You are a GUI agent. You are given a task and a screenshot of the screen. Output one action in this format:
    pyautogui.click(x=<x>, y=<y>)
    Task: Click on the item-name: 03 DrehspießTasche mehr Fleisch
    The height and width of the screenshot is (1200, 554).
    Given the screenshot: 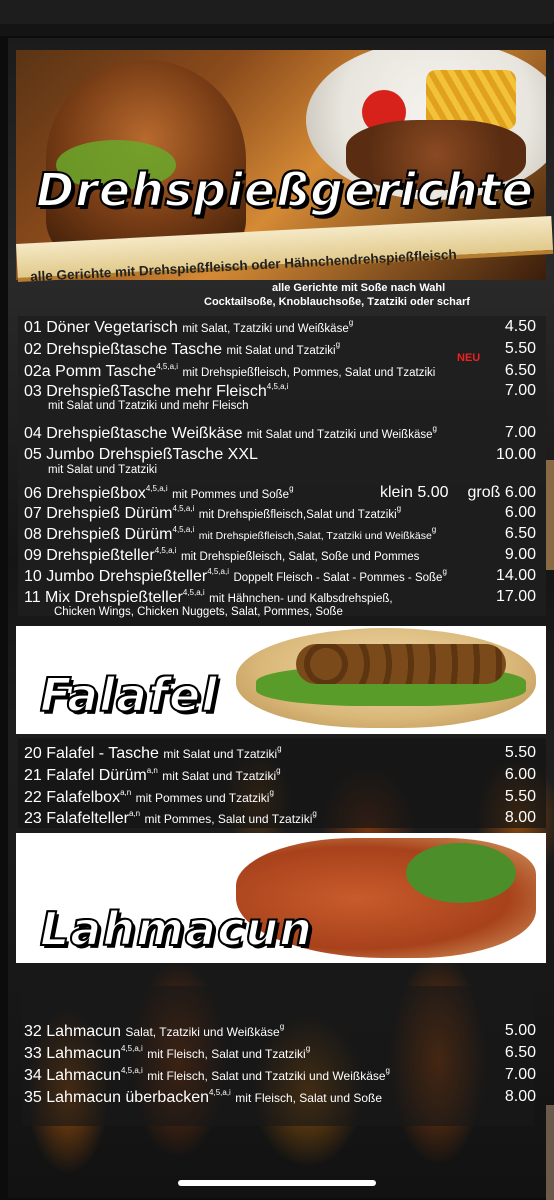 What is the action you would take?
    pyautogui.click(x=145, y=391)
    